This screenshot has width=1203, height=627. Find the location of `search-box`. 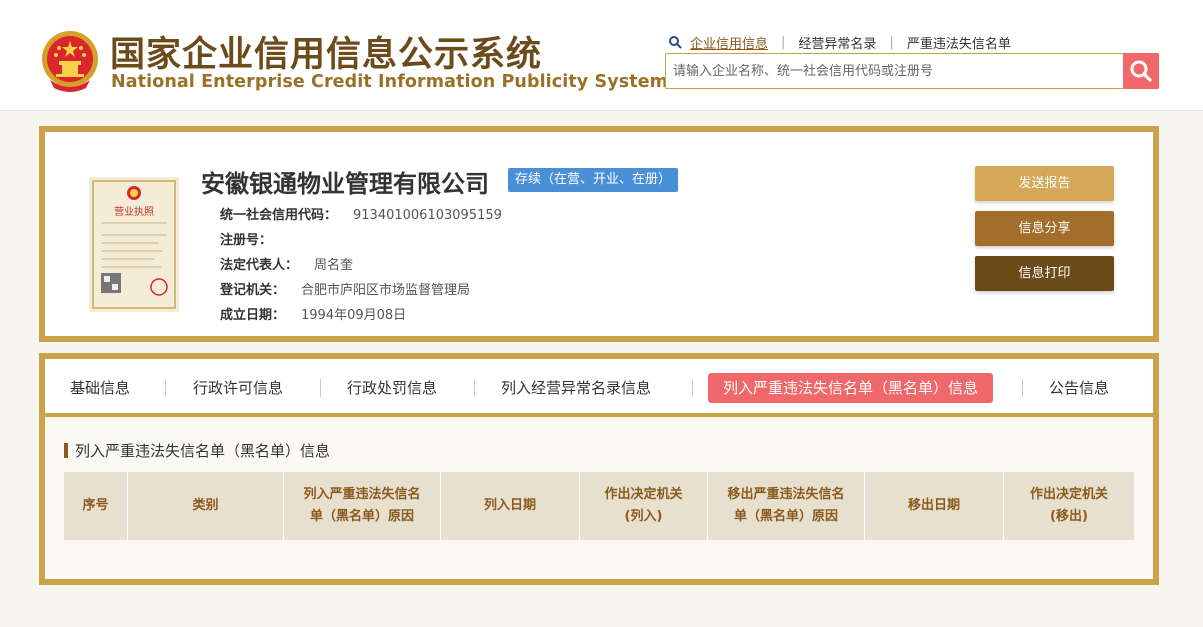

search-box is located at coordinates (912, 71).